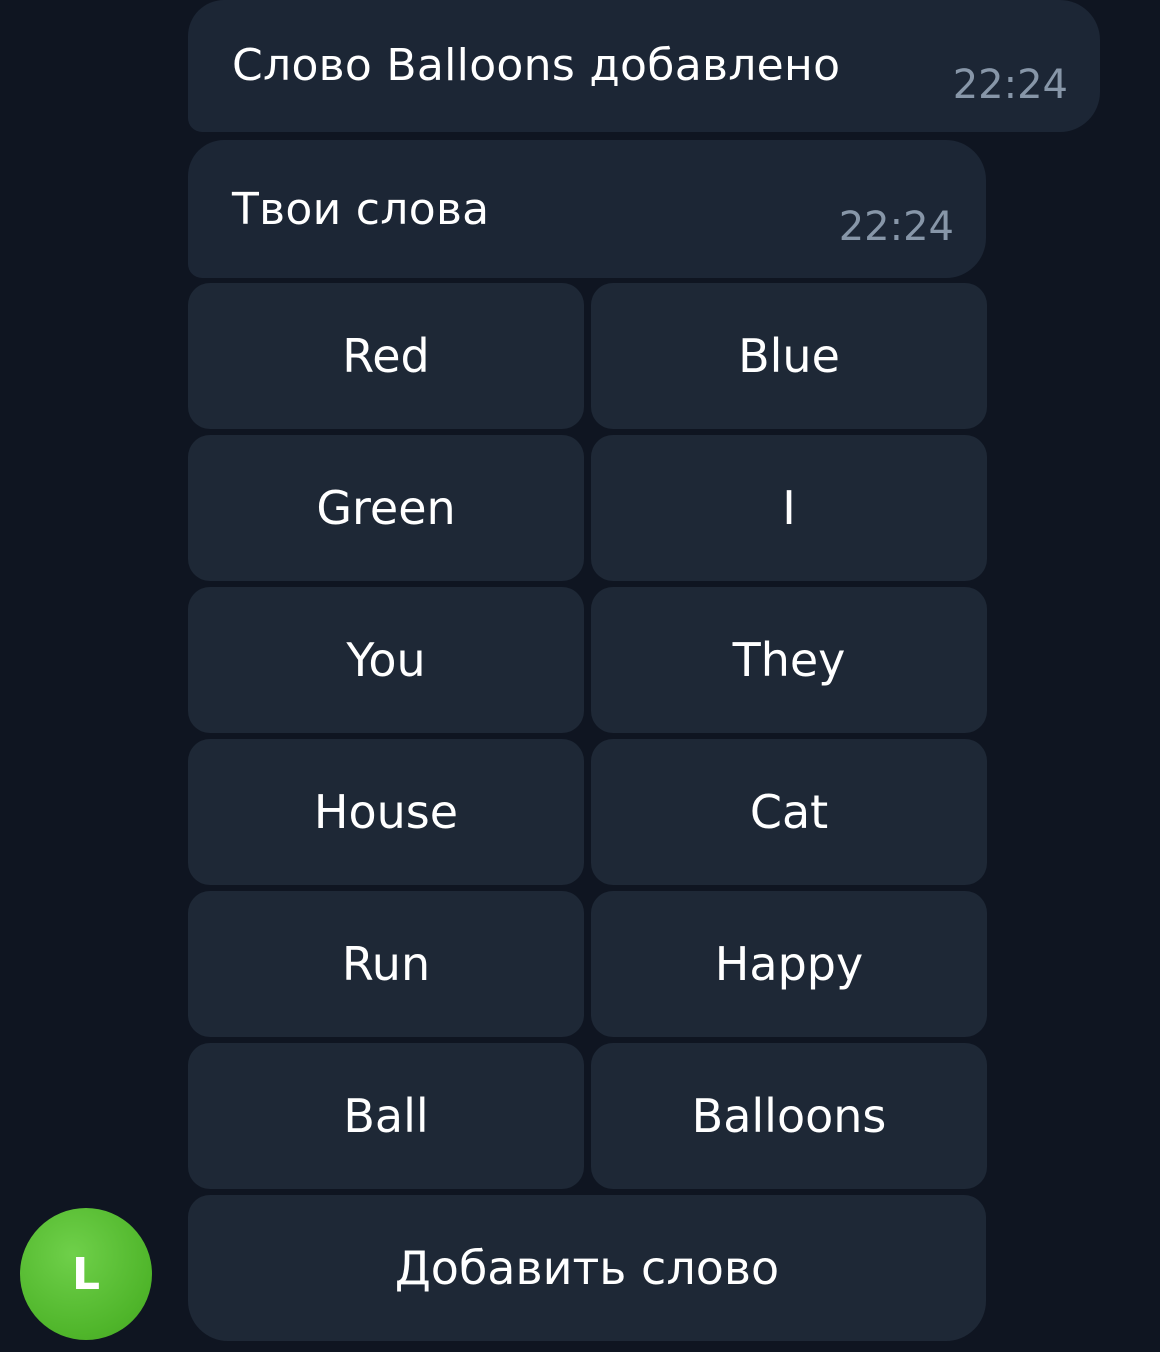  I want to click on message-text: Слово Balloons добавлено, so click(536, 65).